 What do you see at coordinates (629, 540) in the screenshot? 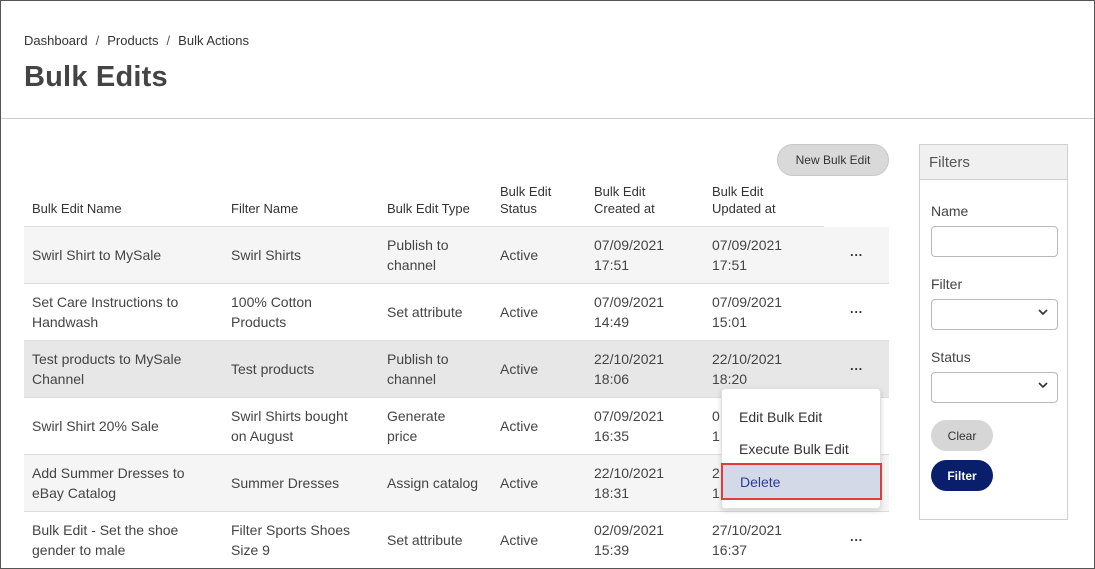
I see `cell-created-at: 02/09/2021 15:39` at bounding box center [629, 540].